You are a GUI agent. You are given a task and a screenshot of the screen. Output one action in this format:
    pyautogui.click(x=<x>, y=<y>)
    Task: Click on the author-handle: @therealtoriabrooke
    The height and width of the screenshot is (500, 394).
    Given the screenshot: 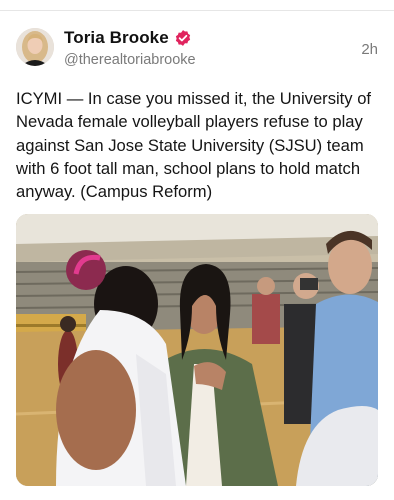 What is the action you would take?
    pyautogui.click(x=130, y=60)
    